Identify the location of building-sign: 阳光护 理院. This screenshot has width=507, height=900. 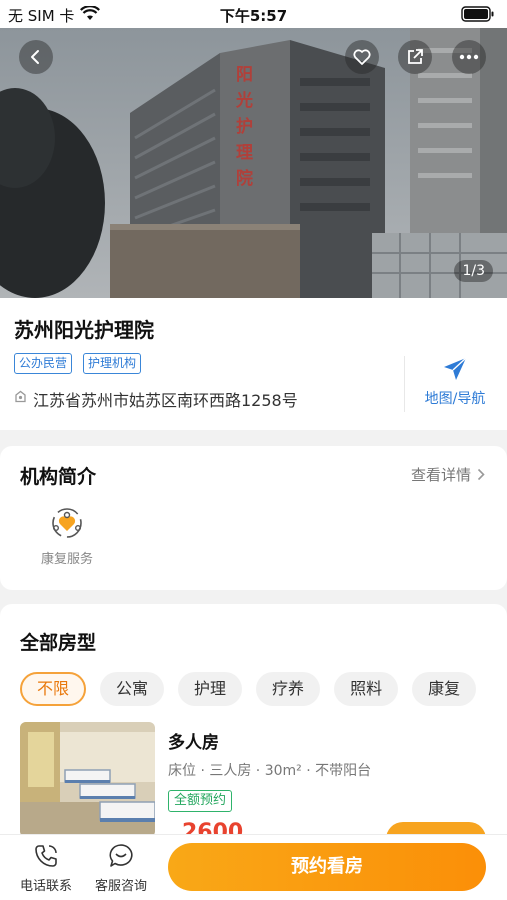
(244, 127).